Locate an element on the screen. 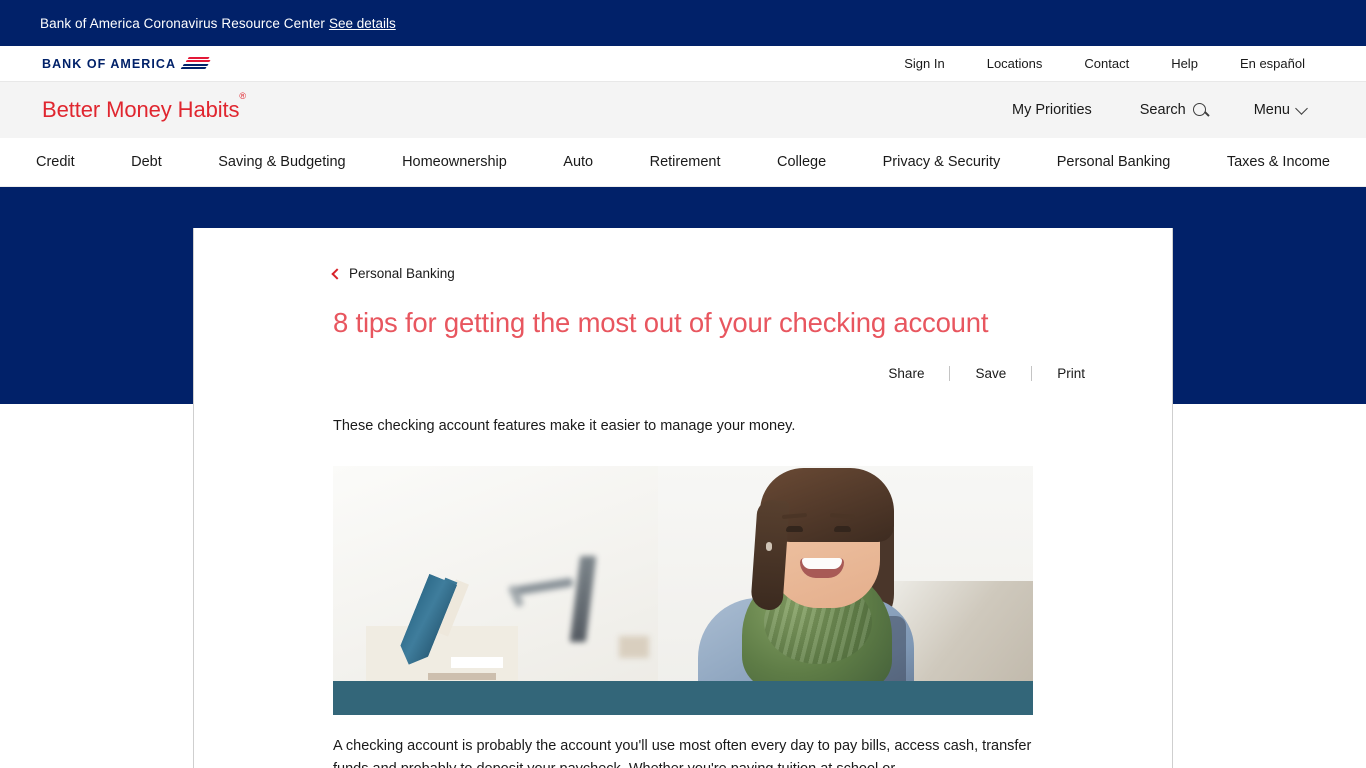  nav-item-debt: Debt is located at coordinates (146, 162).